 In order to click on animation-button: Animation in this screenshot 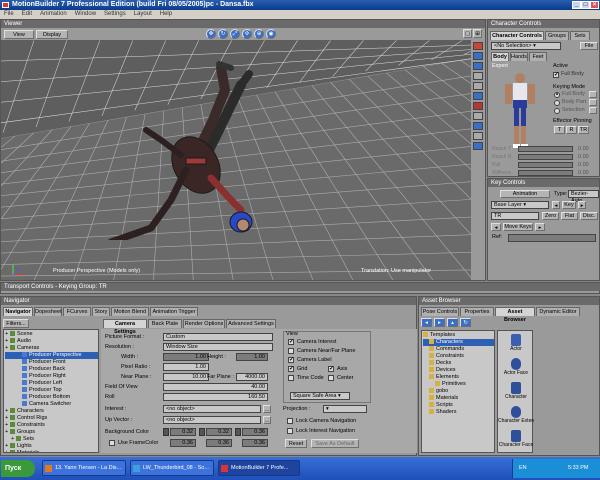, I will do `click(525, 194)`.